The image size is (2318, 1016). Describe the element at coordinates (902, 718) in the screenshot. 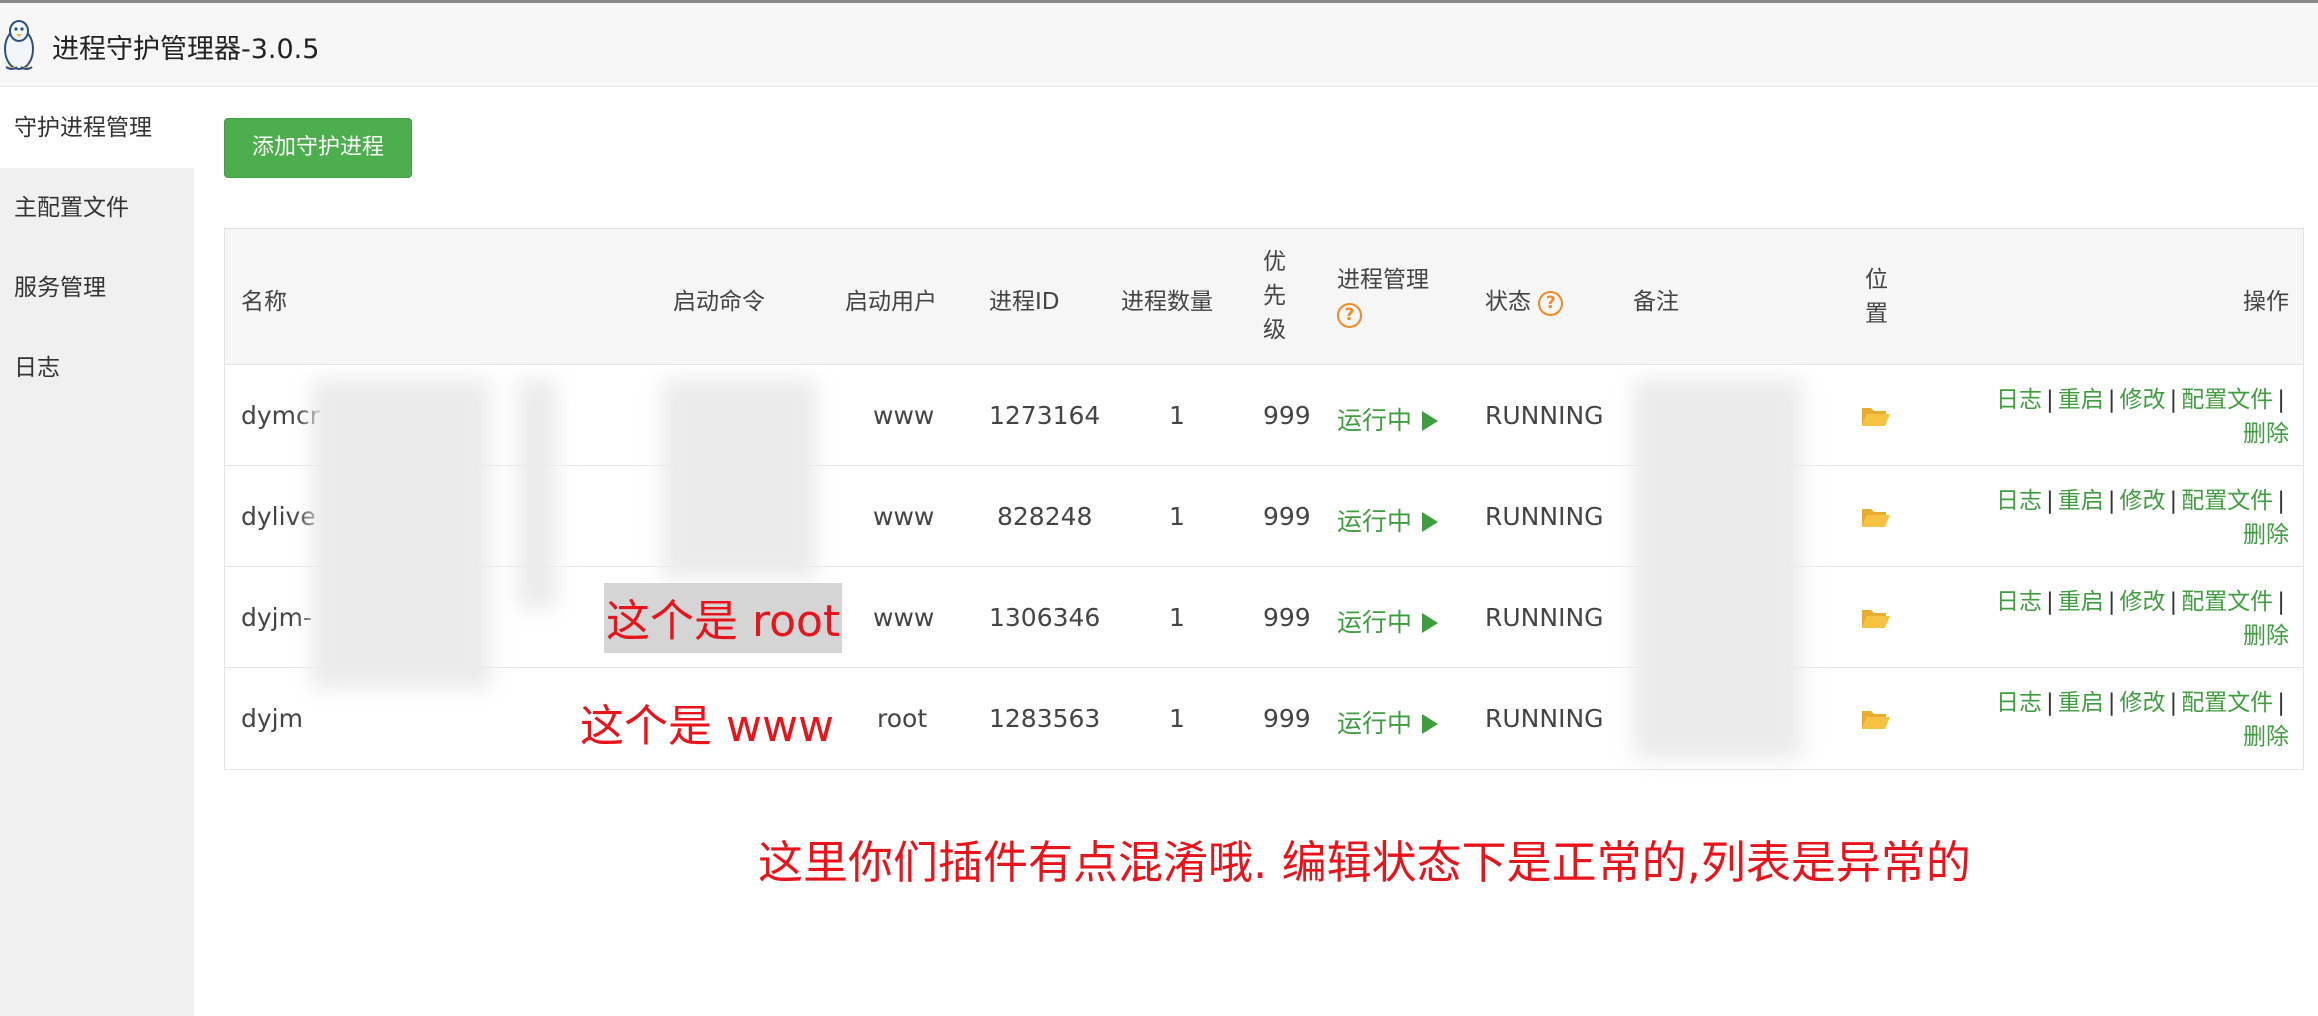

I see `process-user: root` at that location.